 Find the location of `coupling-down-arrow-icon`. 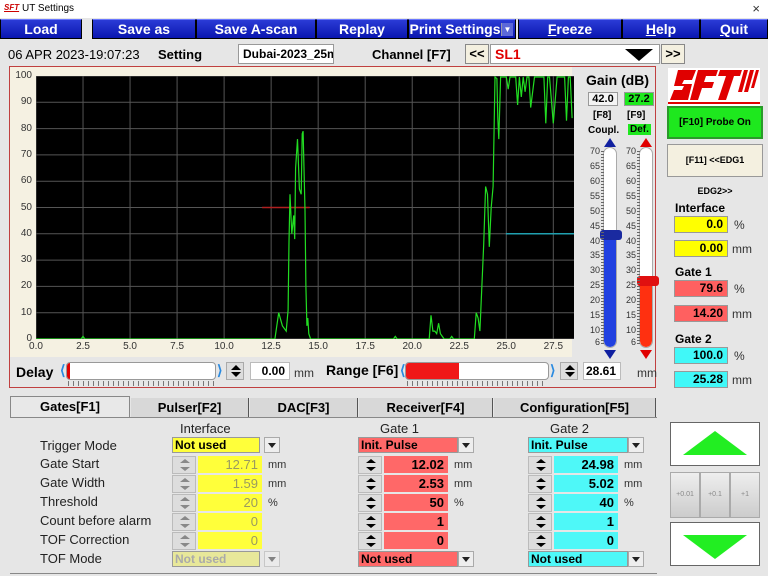

coupling-down-arrow-icon is located at coordinates (610, 354).